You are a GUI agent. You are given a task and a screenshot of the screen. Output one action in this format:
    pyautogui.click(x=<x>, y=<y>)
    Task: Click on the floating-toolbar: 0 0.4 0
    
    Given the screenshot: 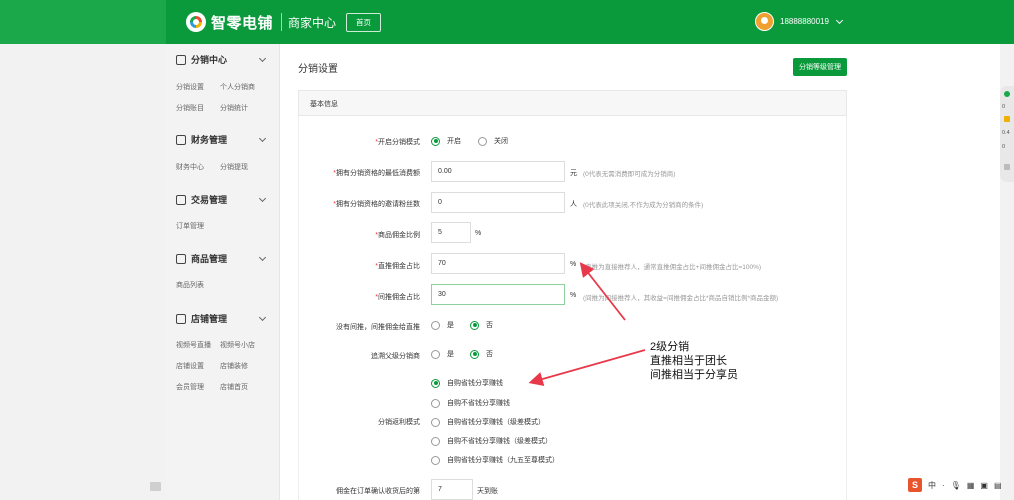 What is the action you would take?
    pyautogui.click(x=1007, y=134)
    